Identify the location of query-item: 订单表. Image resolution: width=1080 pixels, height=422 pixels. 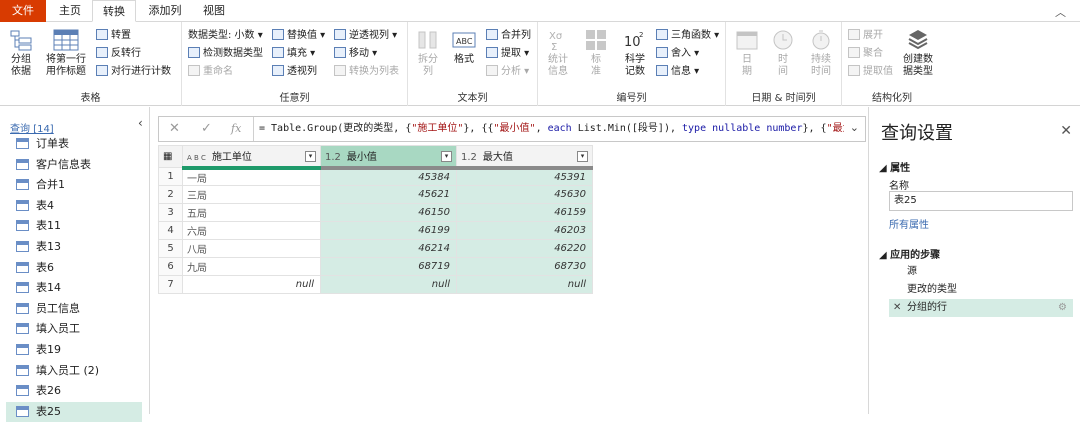
(74, 144).